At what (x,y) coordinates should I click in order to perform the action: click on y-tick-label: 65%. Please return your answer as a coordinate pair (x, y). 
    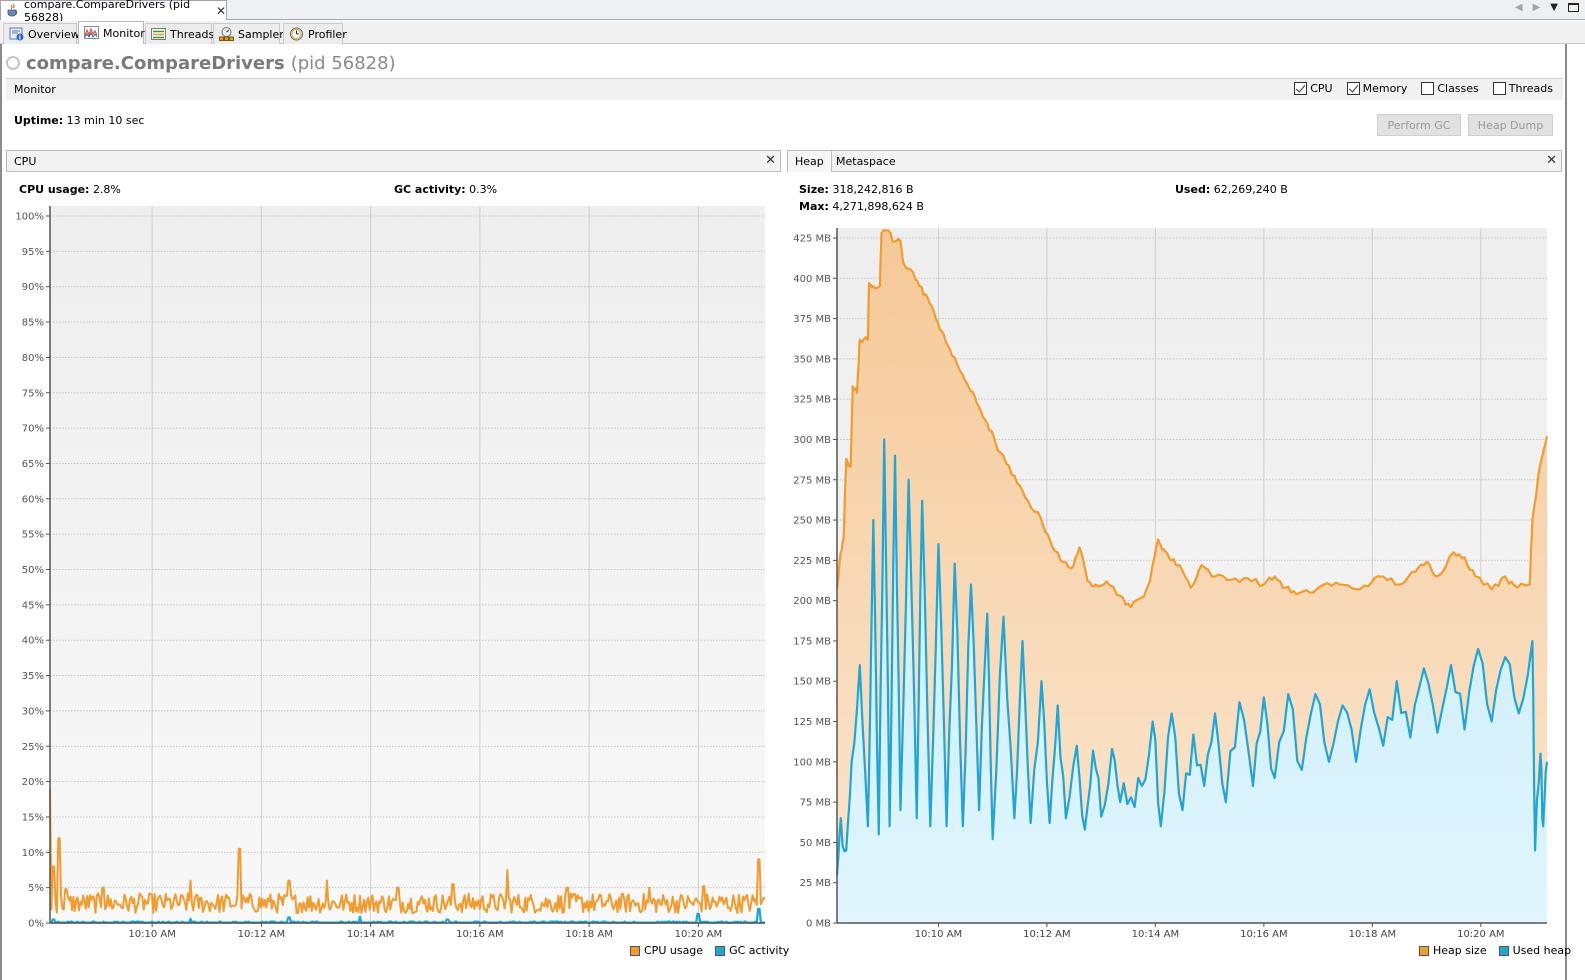
    Looking at the image, I should click on (33, 464).